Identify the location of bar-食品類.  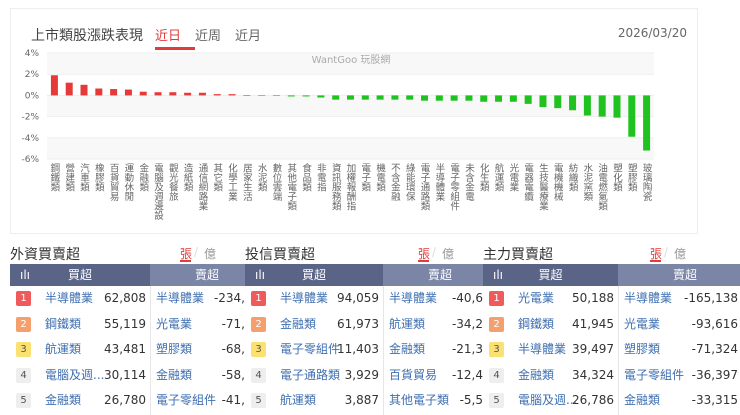
(306, 96).